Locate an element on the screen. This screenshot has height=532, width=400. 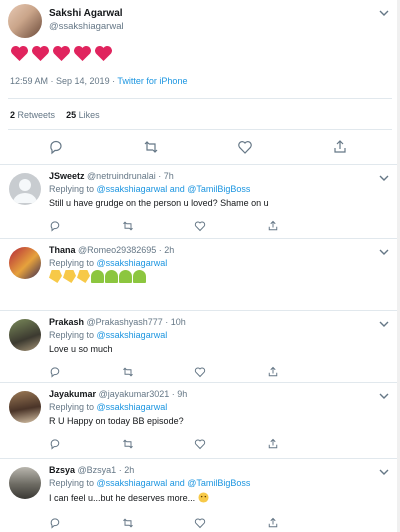
reply-header: Thana @Romeo29382695 · 2h is located at coordinates (111, 250).